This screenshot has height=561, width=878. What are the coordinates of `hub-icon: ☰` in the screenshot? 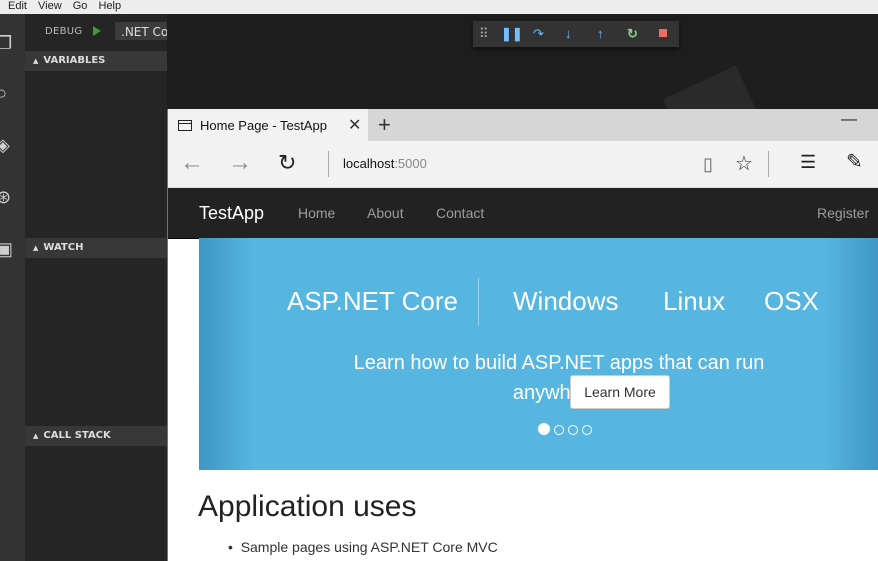 It's located at (808, 162).